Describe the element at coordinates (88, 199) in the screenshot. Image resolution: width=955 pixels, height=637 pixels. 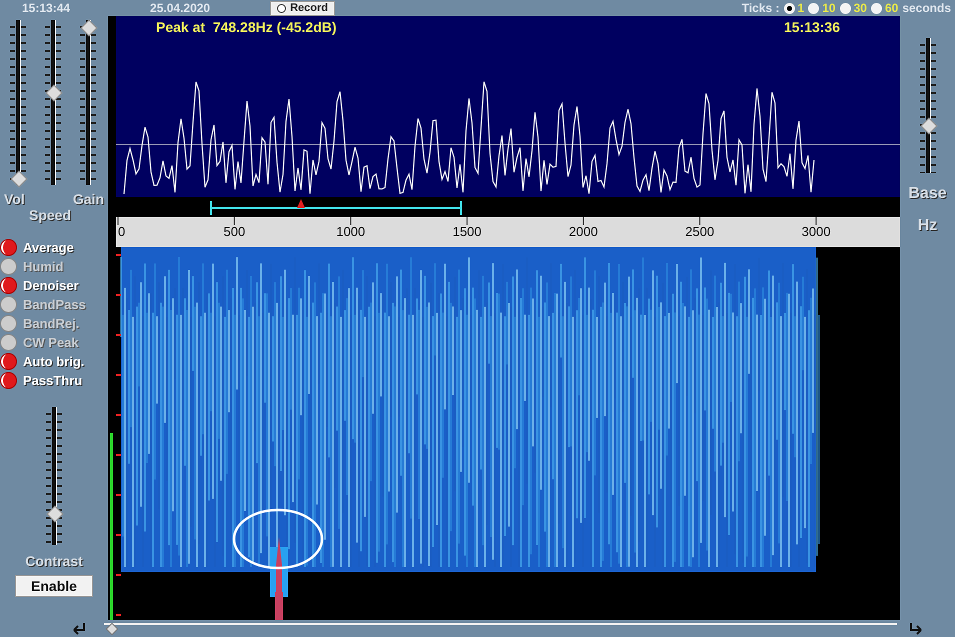
I see `slider-label: Gain` at that location.